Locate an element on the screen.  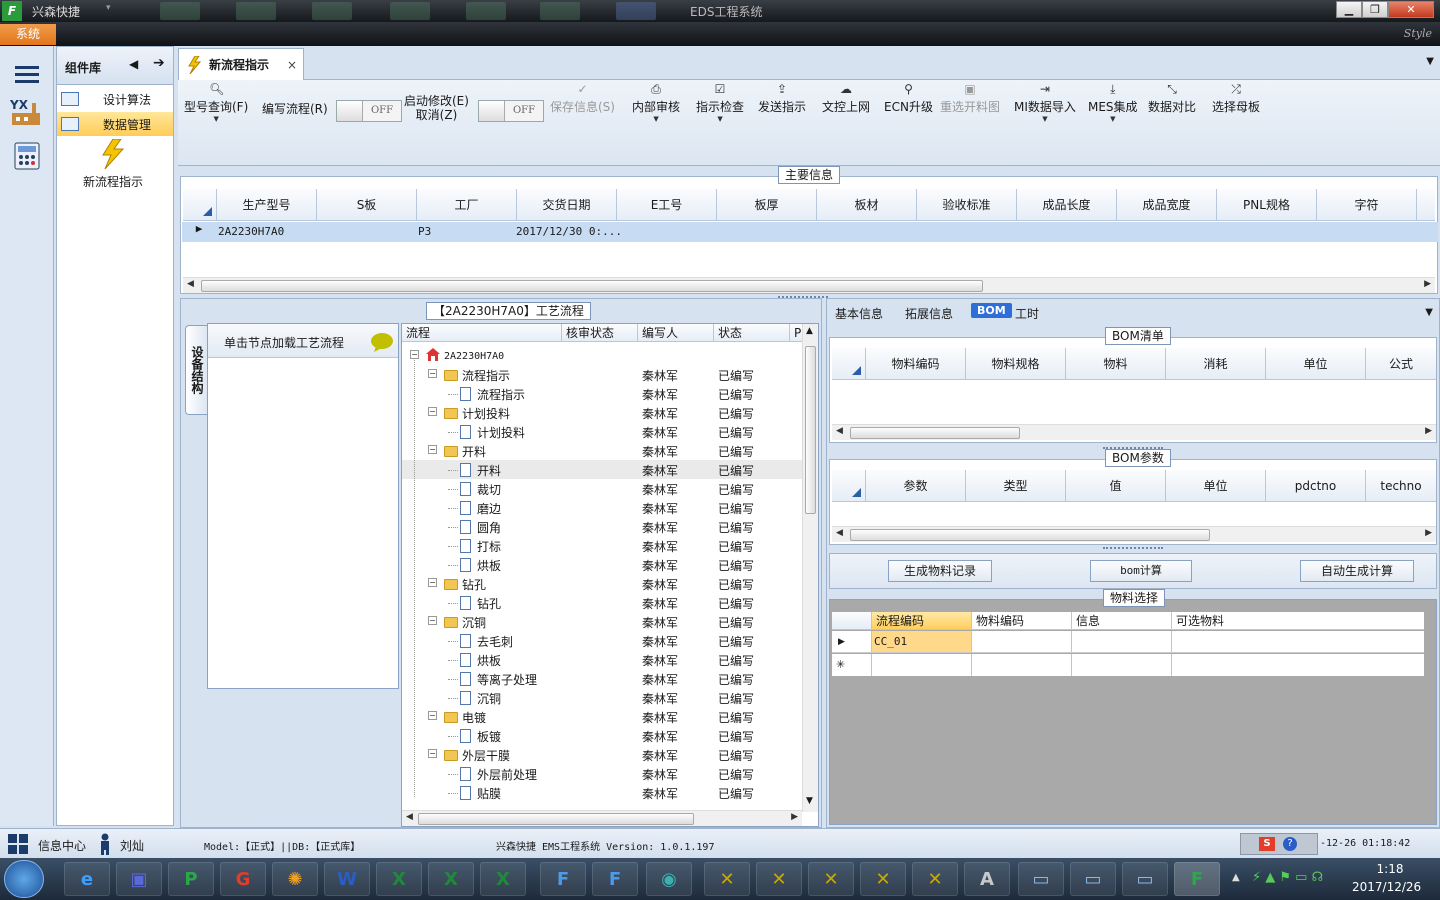
bom-params-hscroll: ◀ ▶ is located at coordinates (1134, 534).